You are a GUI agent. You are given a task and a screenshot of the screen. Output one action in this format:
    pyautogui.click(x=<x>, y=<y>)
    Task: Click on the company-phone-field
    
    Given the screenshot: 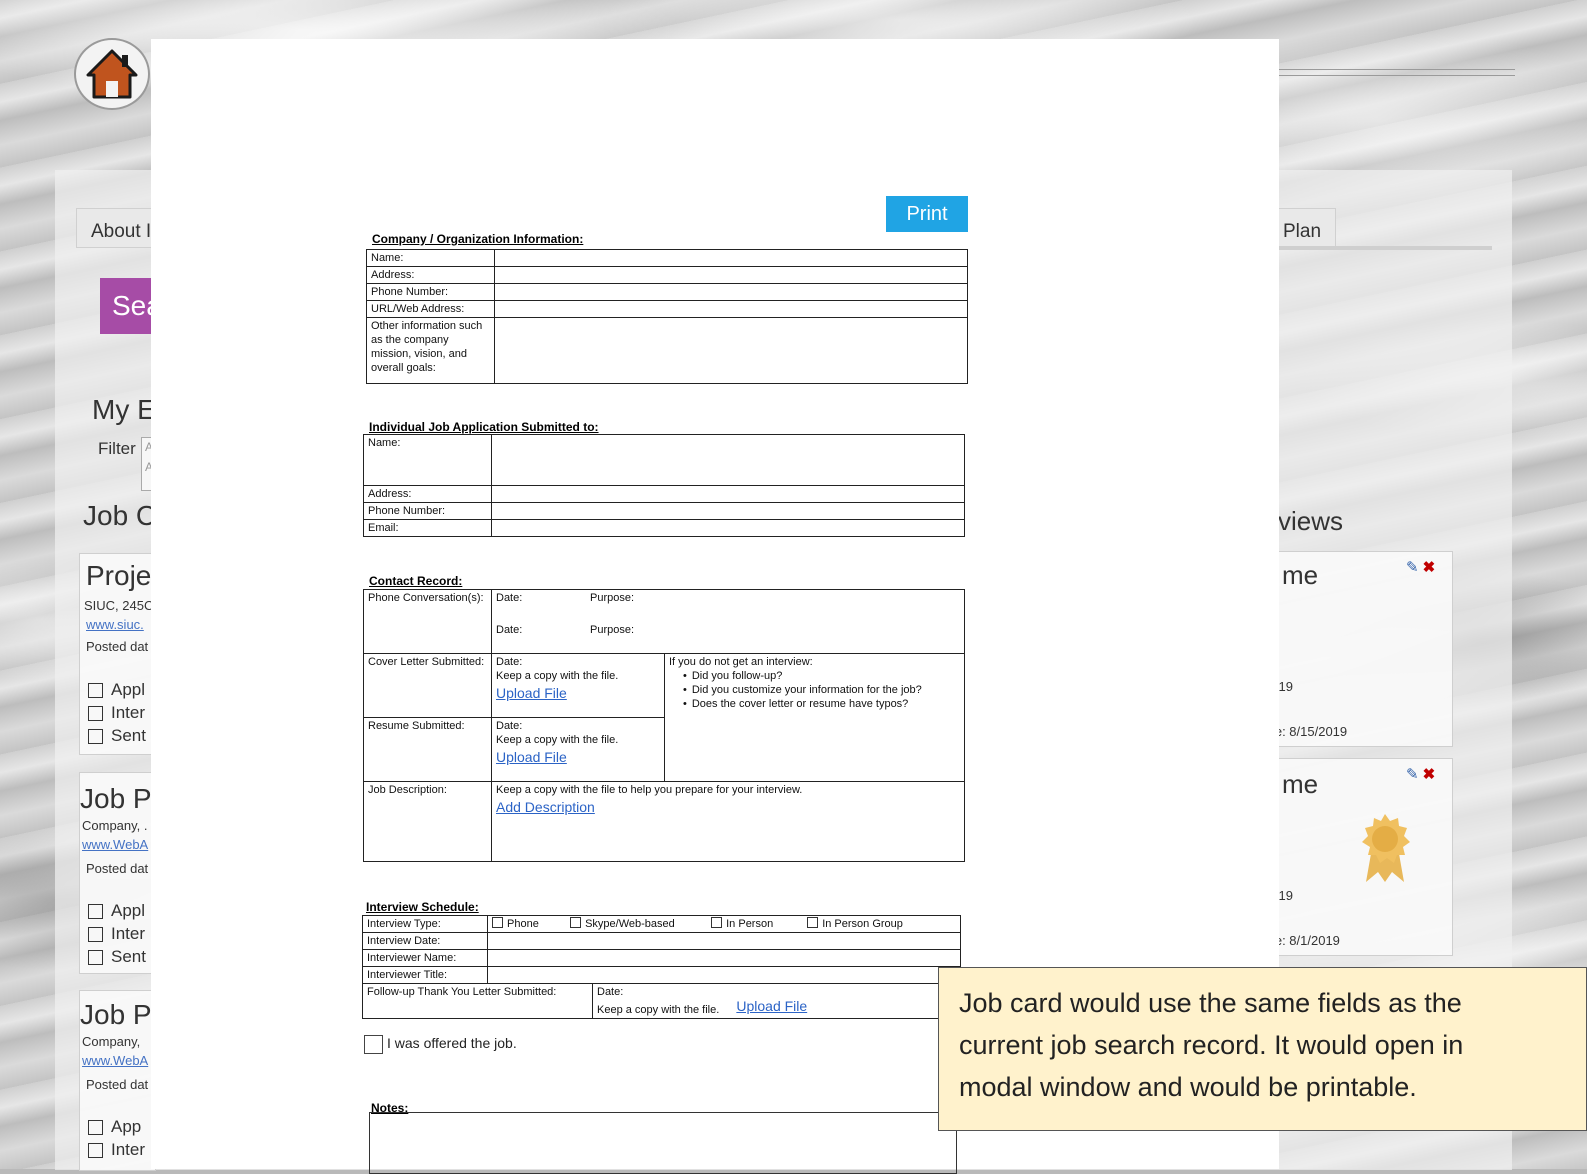 What is the action you would take?
    pyautogui.click(x=731, y=292)
    